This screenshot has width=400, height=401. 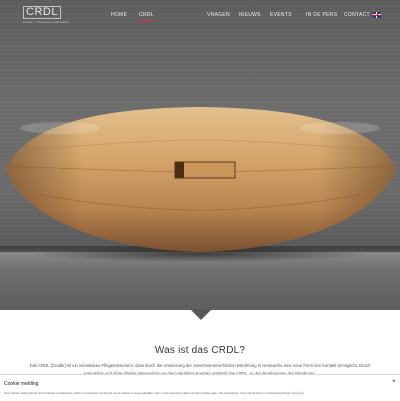 What do you see at coordinates (21, 384) in the screenshot?
I see `cookie-title: Cookie melding` at bounding box center [21, 384].